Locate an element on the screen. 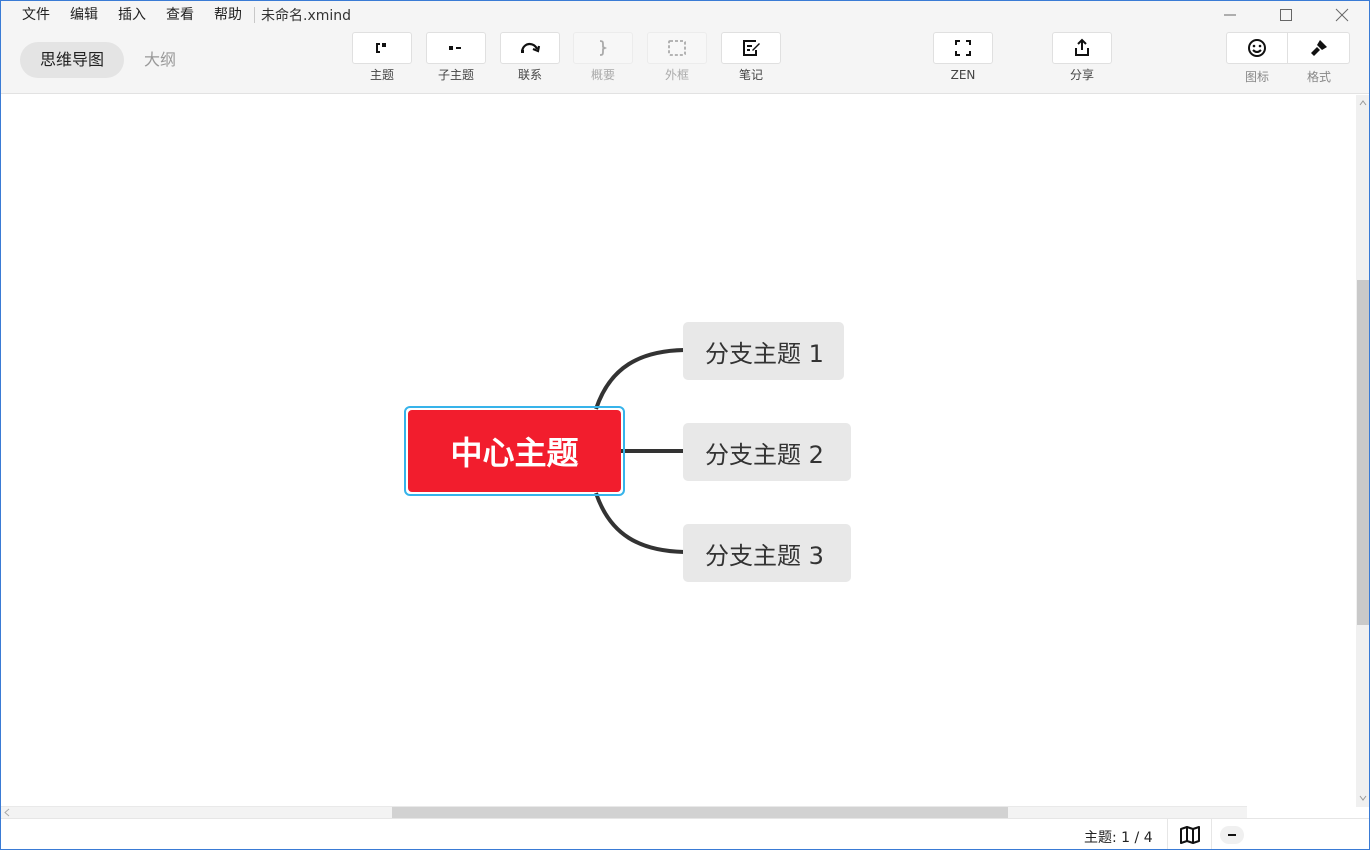 The height and width of the screenshot is (850, 1370). smiley-icon is located at coordinates (1257, 48).